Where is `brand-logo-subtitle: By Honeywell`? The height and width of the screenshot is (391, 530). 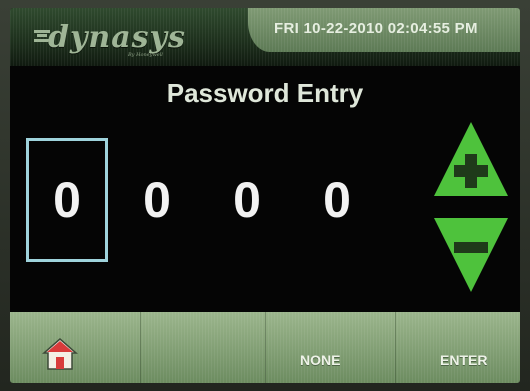
brand-logo-subtitle: By Honeywell is located at coordinates (145, 55).